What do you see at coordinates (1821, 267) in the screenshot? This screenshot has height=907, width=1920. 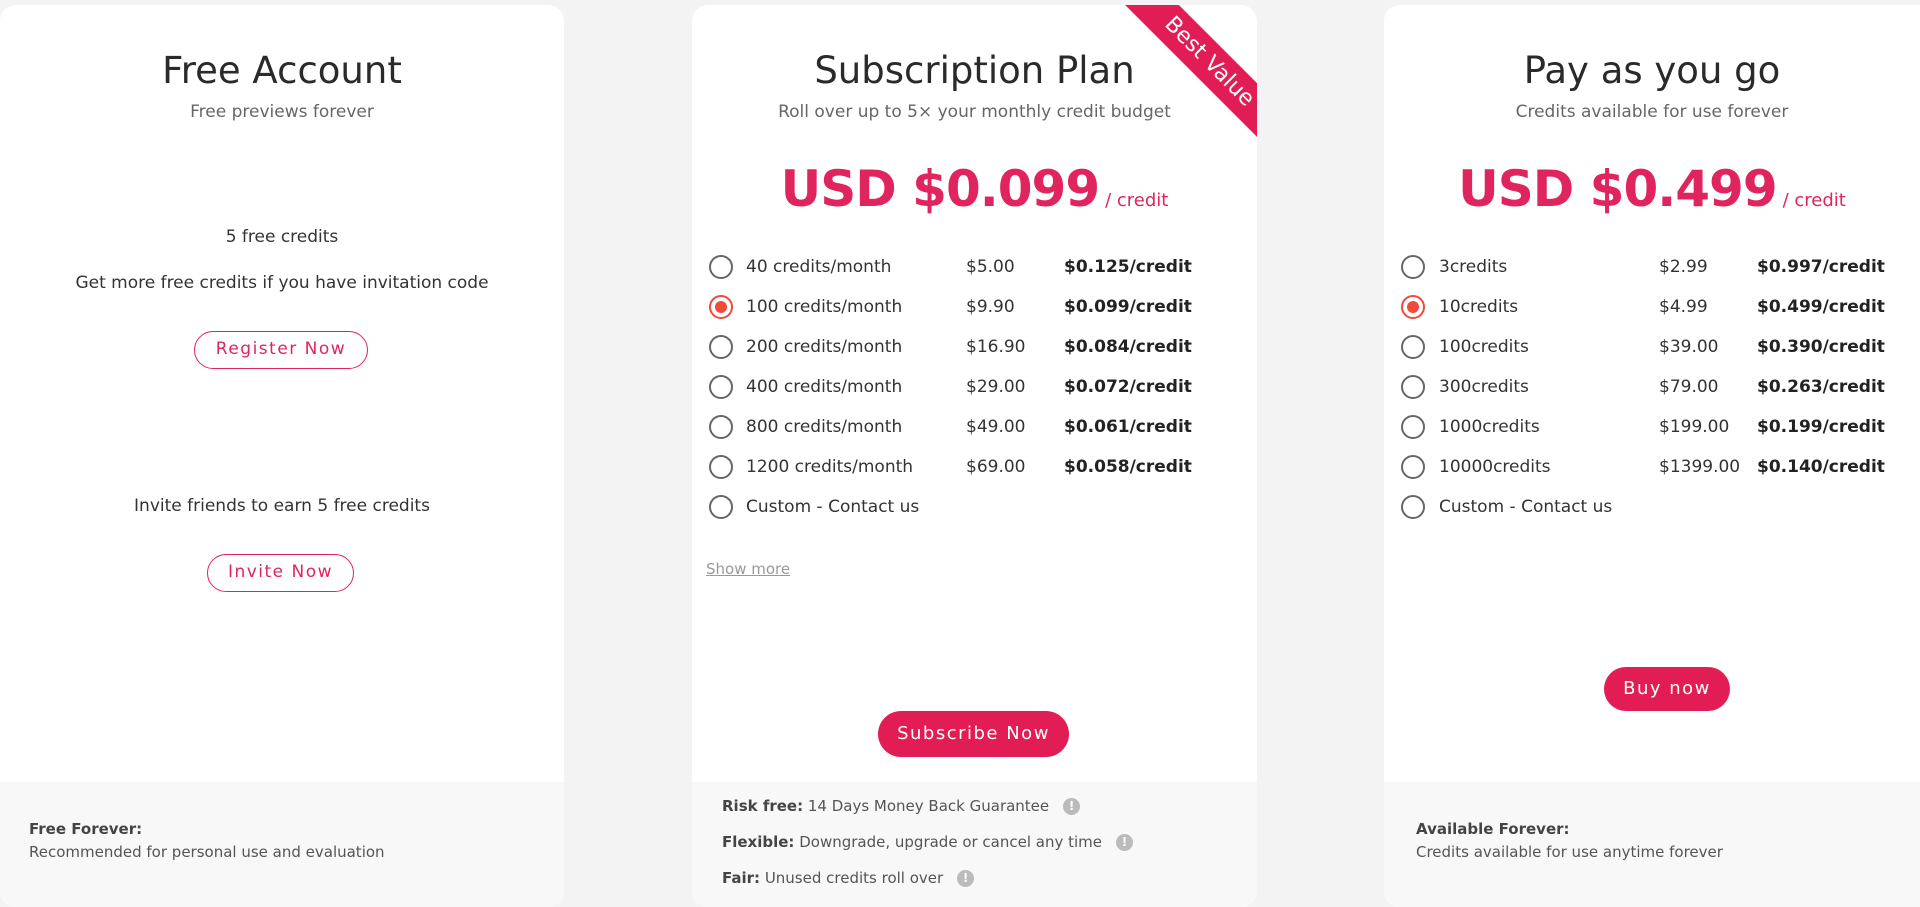 I see `option-per-credit: $0.997/credit` at bounding box center [1821, 267].